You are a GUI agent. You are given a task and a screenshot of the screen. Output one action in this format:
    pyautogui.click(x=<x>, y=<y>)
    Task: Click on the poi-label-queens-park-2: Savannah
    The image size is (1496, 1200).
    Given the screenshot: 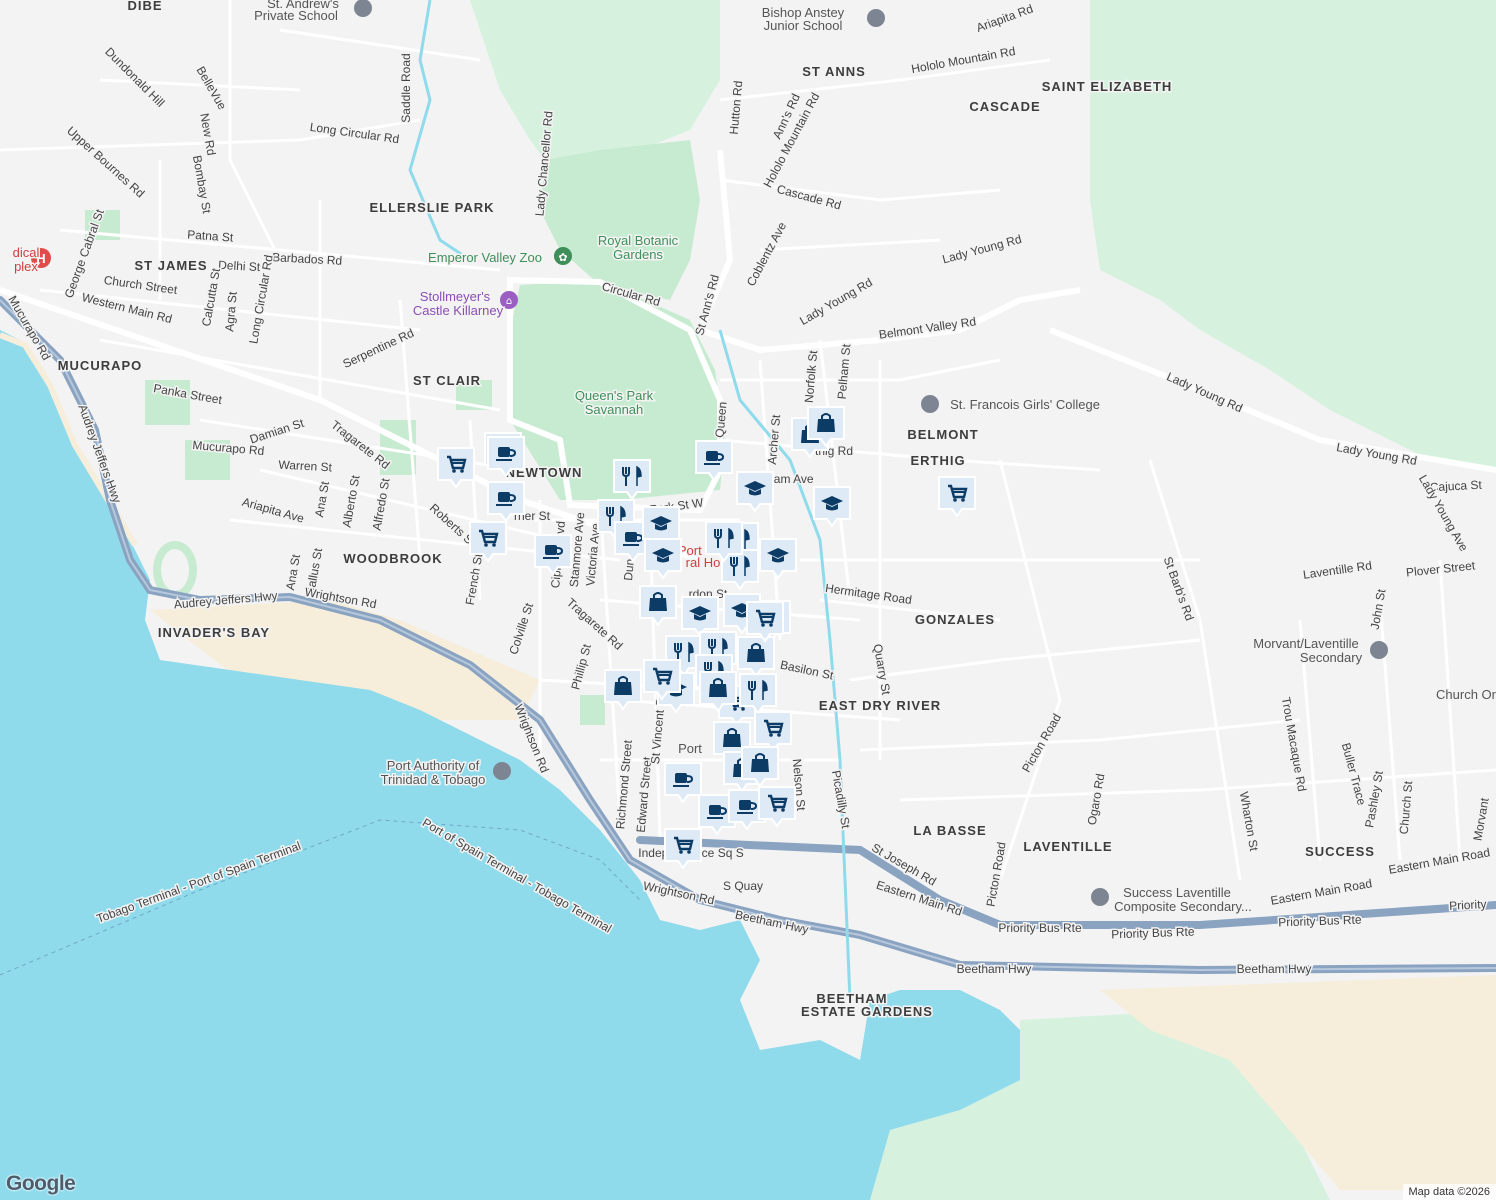 What is the action you would take?
    pyautogui.click(x=614, y=409)
    